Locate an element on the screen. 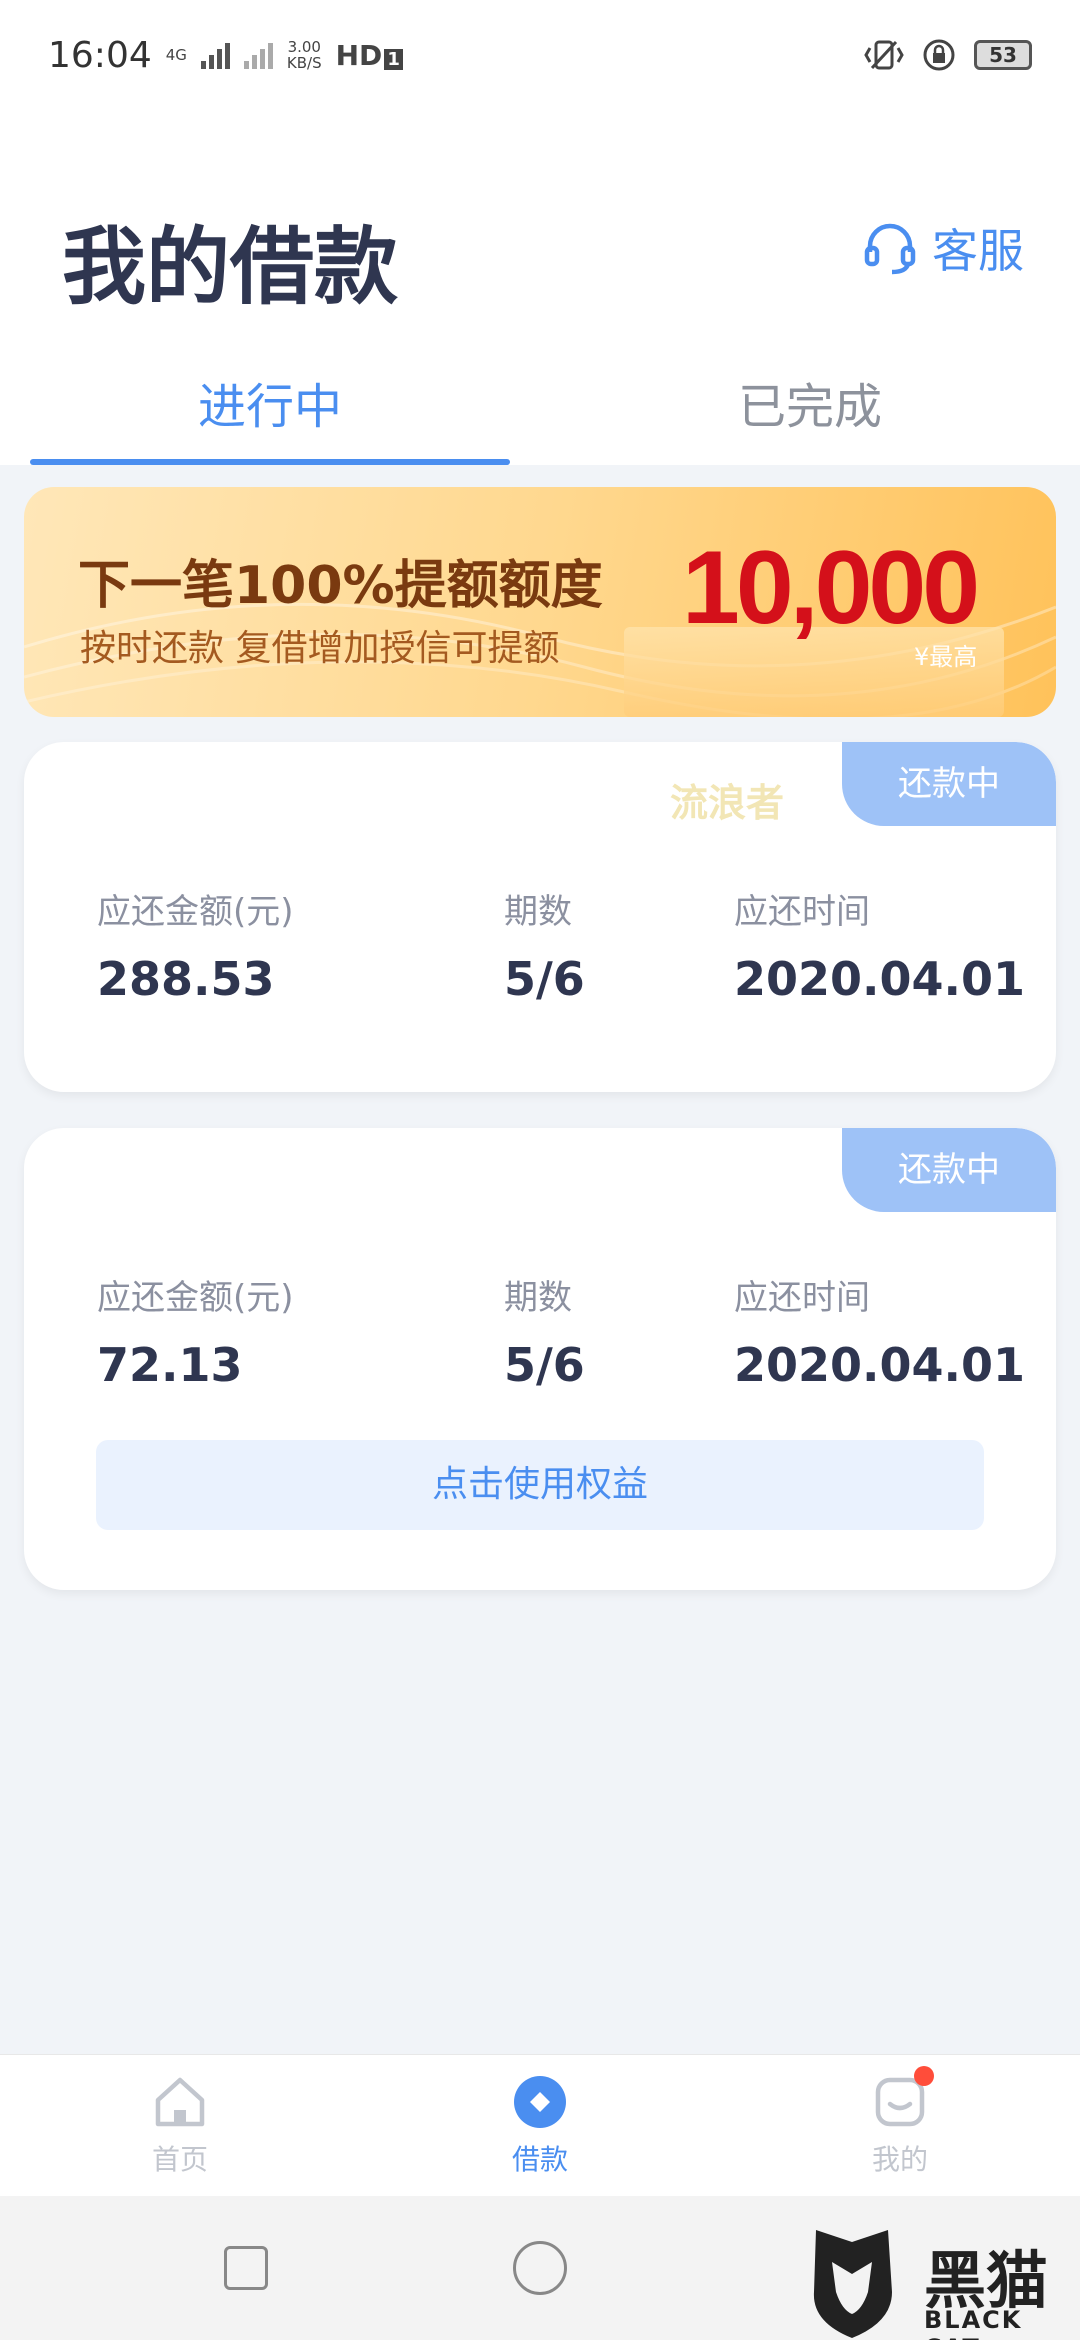  signal-icon is located at coordinates (215, 55).